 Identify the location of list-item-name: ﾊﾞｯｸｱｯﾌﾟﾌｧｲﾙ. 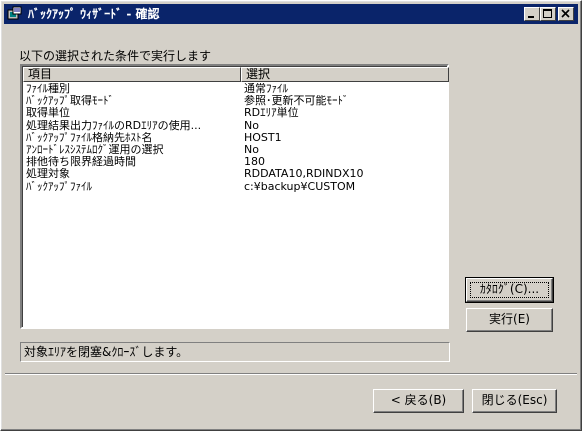
(59, 186).